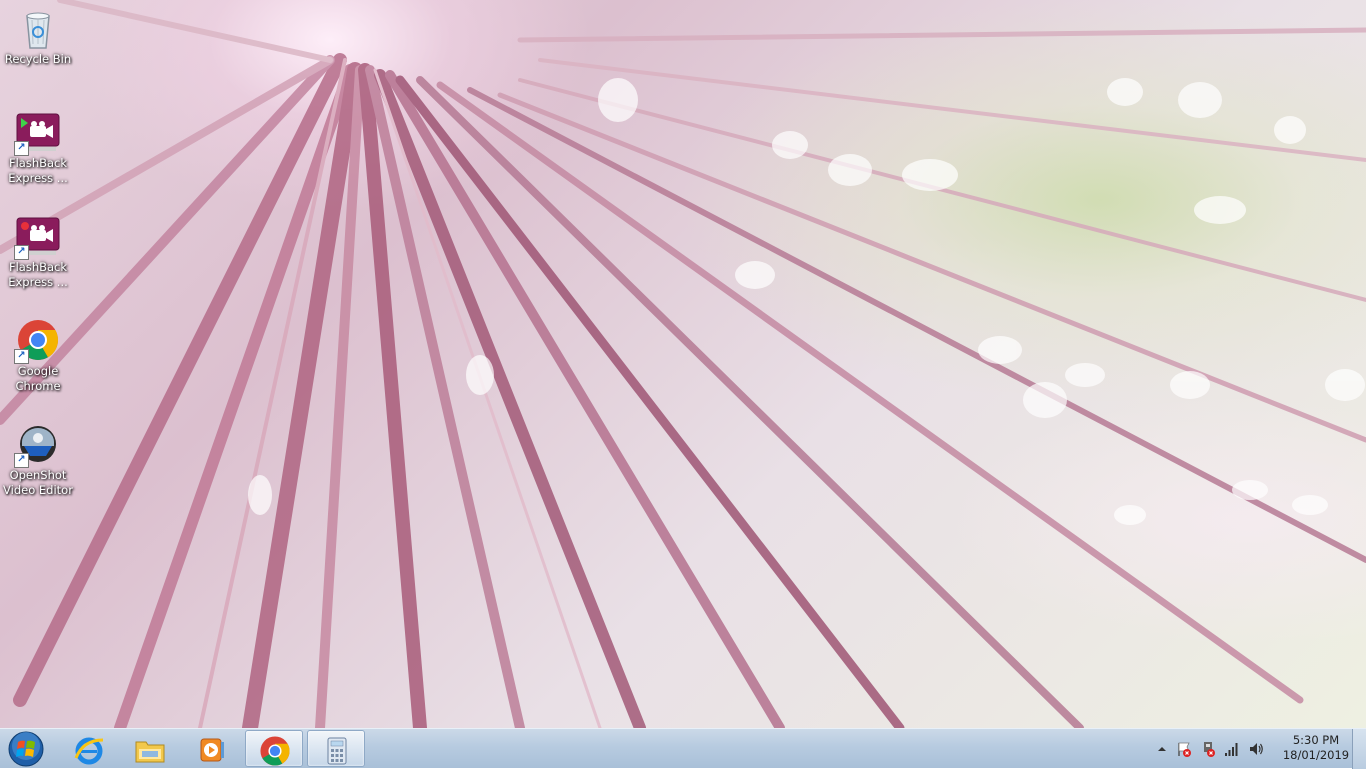 Image resolution: width=1366 pixels, height=772 pixels. Describe the element at coordinates (38, 475) in the screenshot. I see `desktop-icon-label-line1: OpenShot` at that location.